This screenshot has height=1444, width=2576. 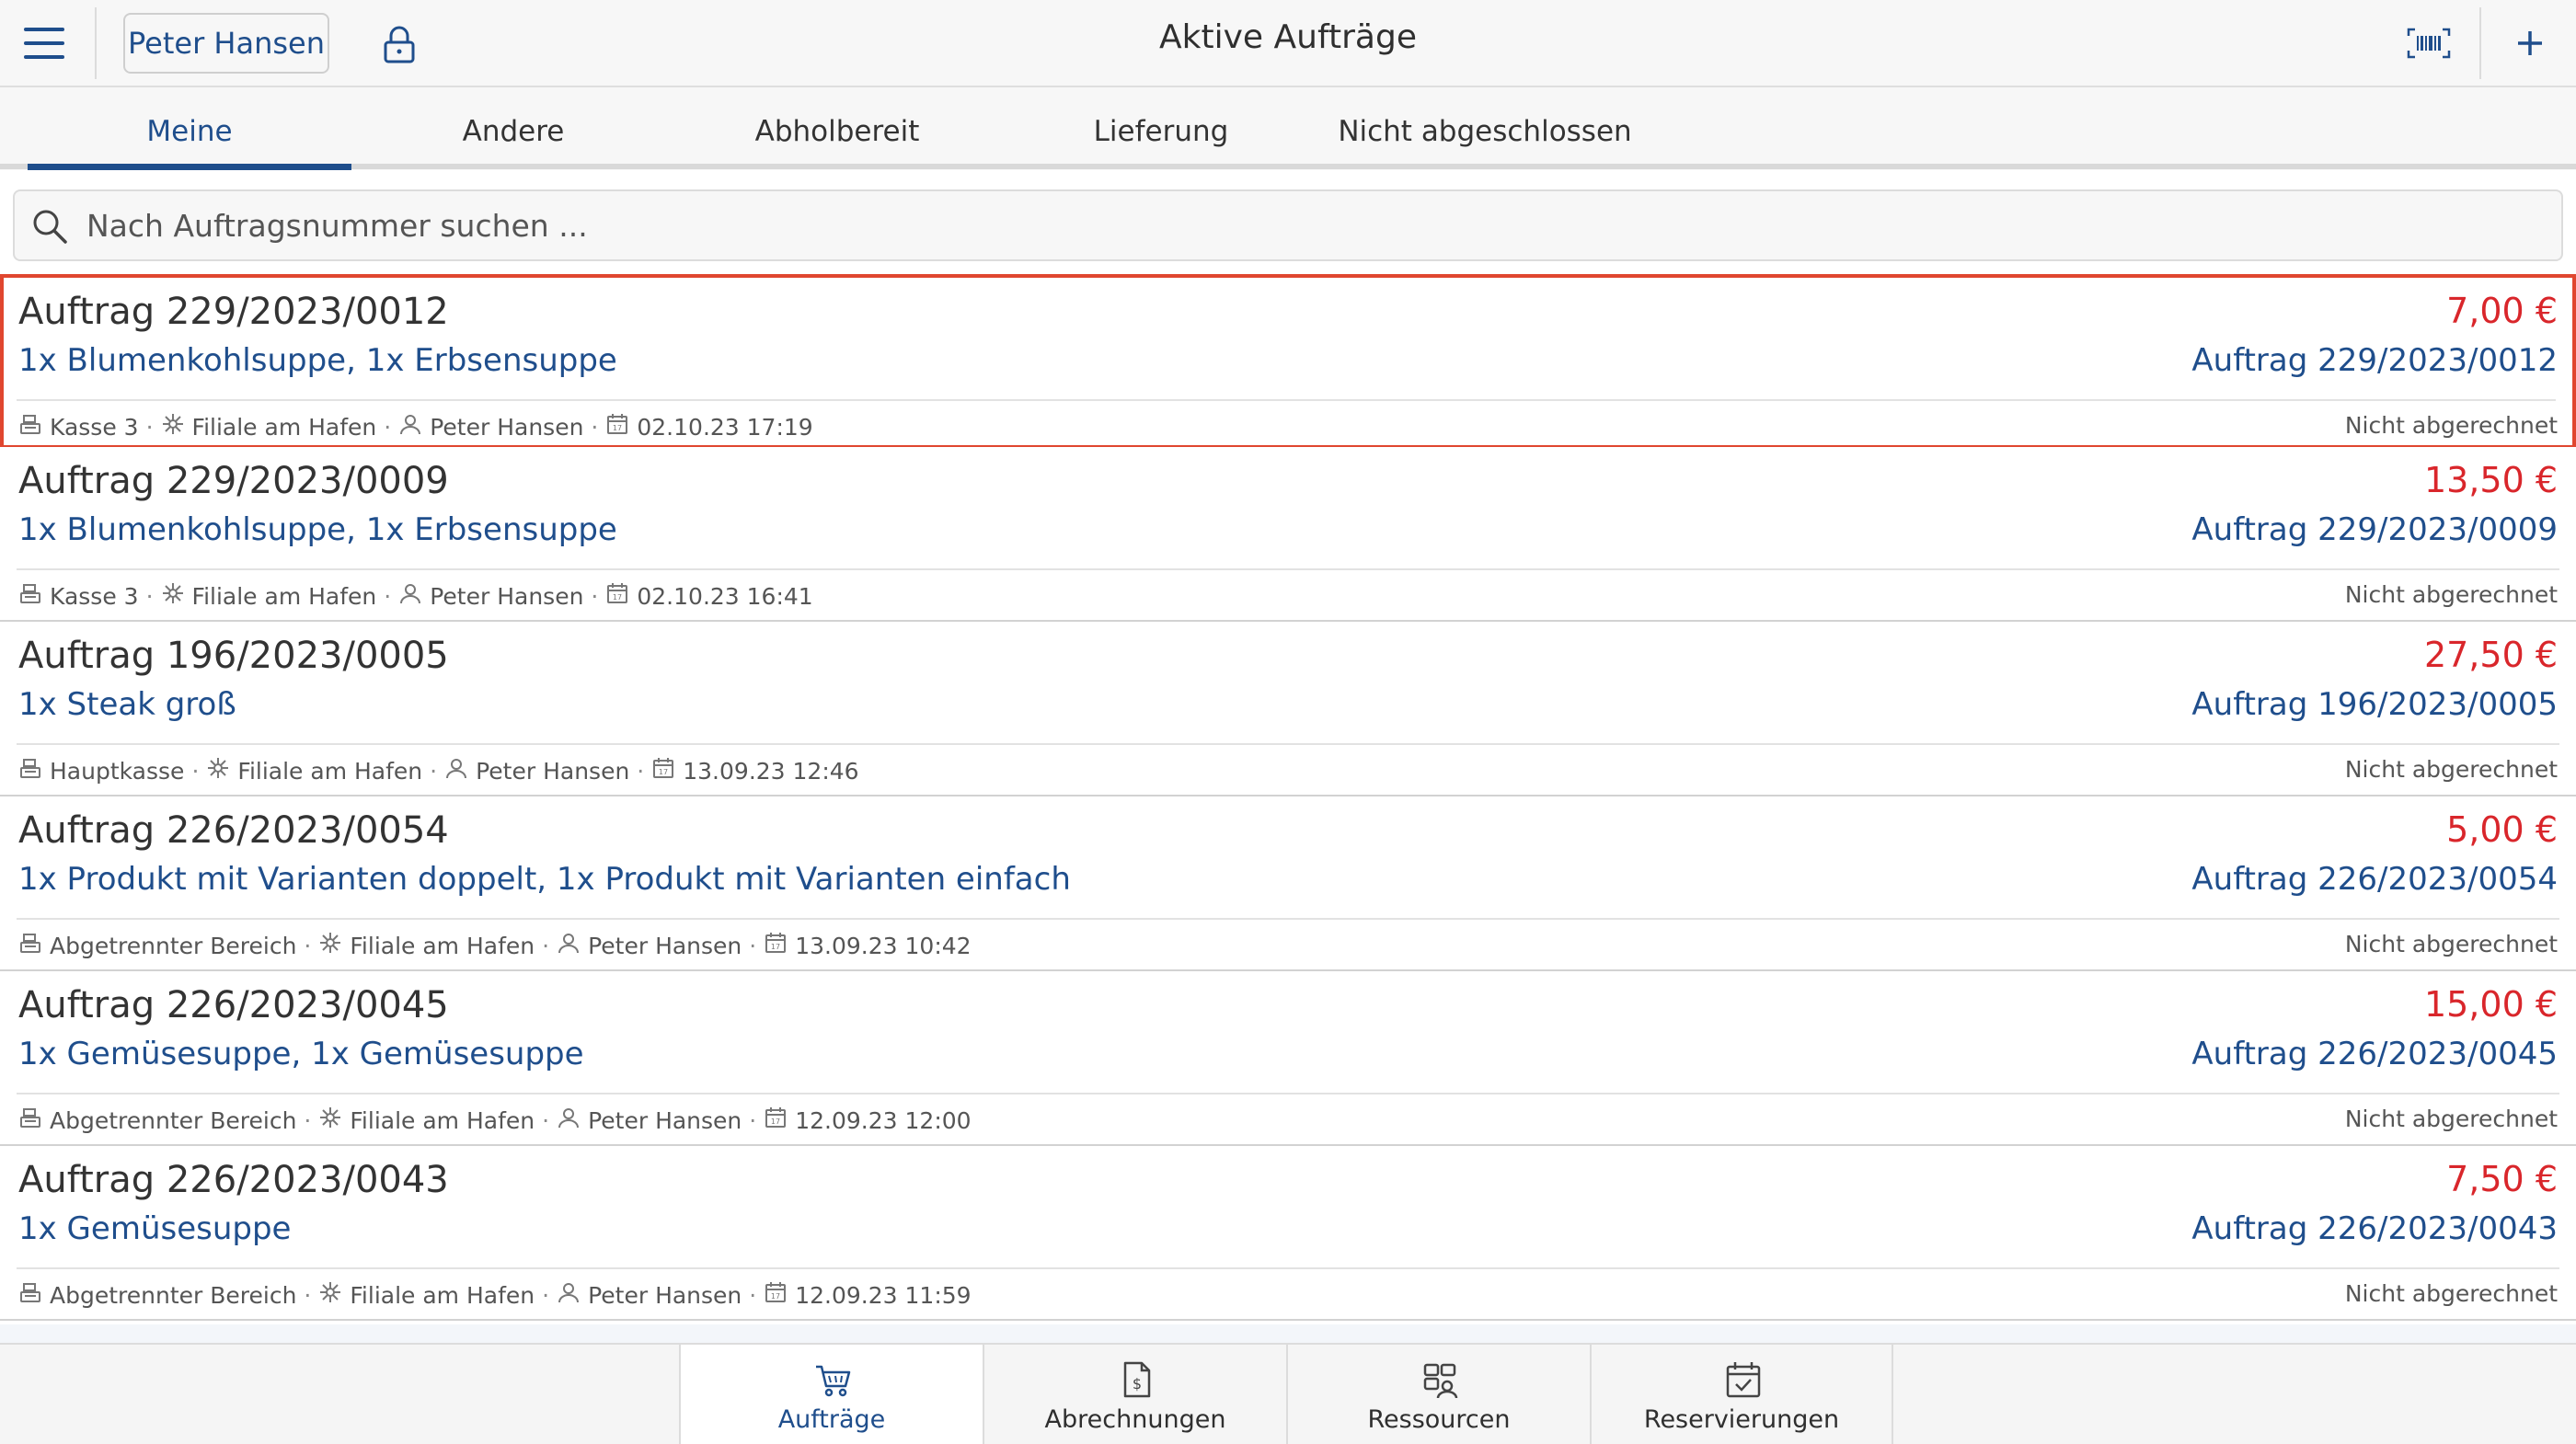 I want to click on order-price: 27,50 €, so click(x=2490, y=655).